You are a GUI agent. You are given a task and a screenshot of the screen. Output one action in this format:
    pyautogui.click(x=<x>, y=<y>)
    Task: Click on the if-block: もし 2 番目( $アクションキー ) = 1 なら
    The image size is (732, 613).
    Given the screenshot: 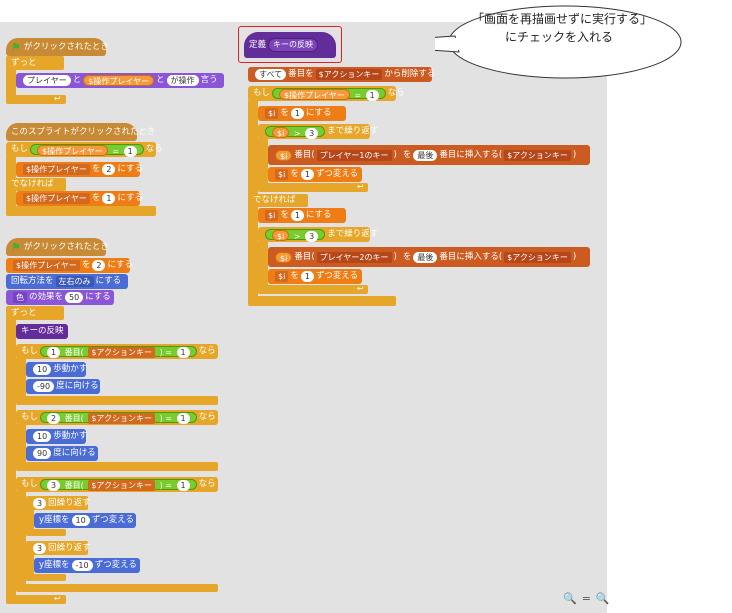 What is the action you would take?
    pyautogui.click(x=117, y=417)
    